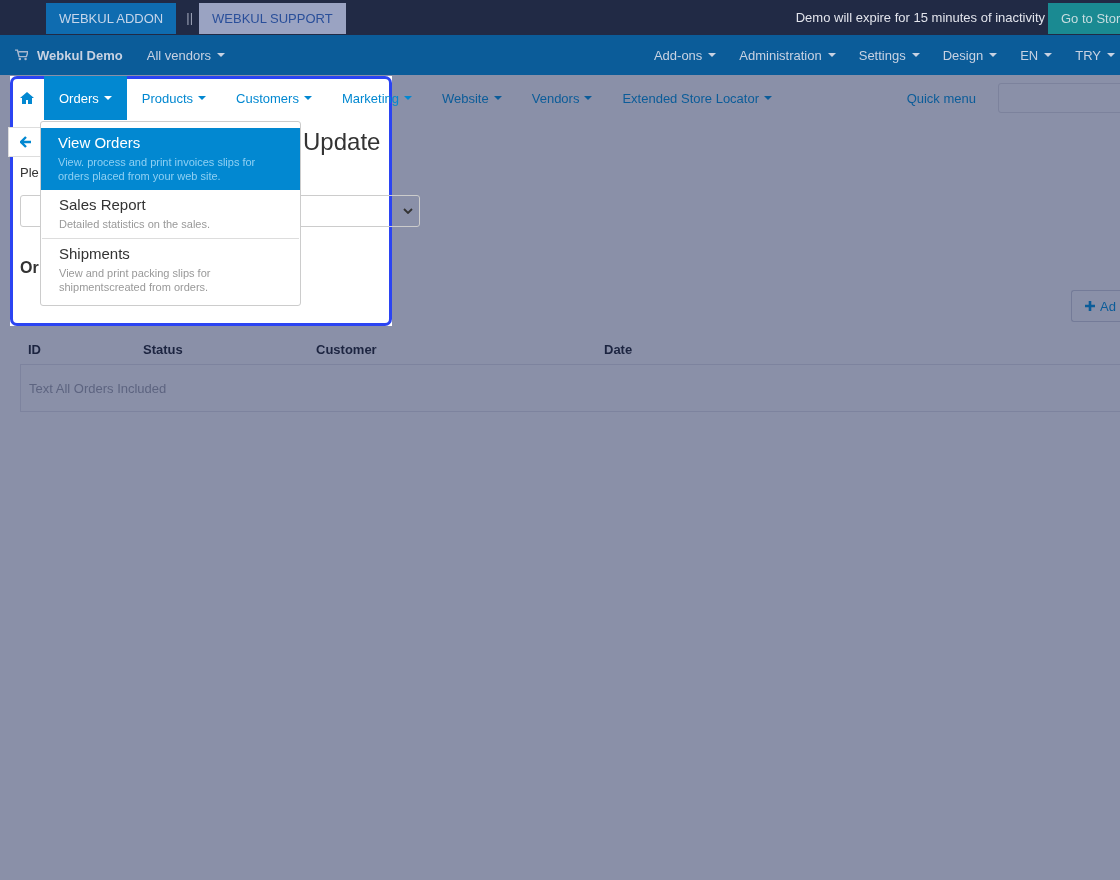 The width and height of the screenshot is (1120, 880). I want to click on menu-item: Shipments View and print packing slips for shipmentscreated from orders., so click(170, 270).